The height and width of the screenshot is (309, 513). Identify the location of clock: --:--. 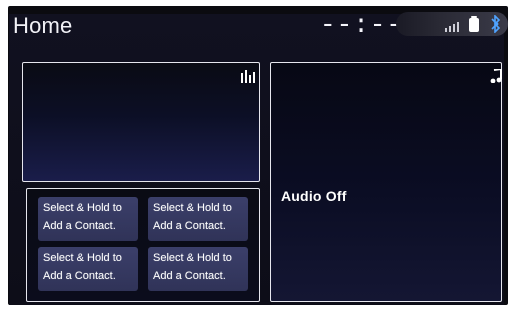
(362, 25).